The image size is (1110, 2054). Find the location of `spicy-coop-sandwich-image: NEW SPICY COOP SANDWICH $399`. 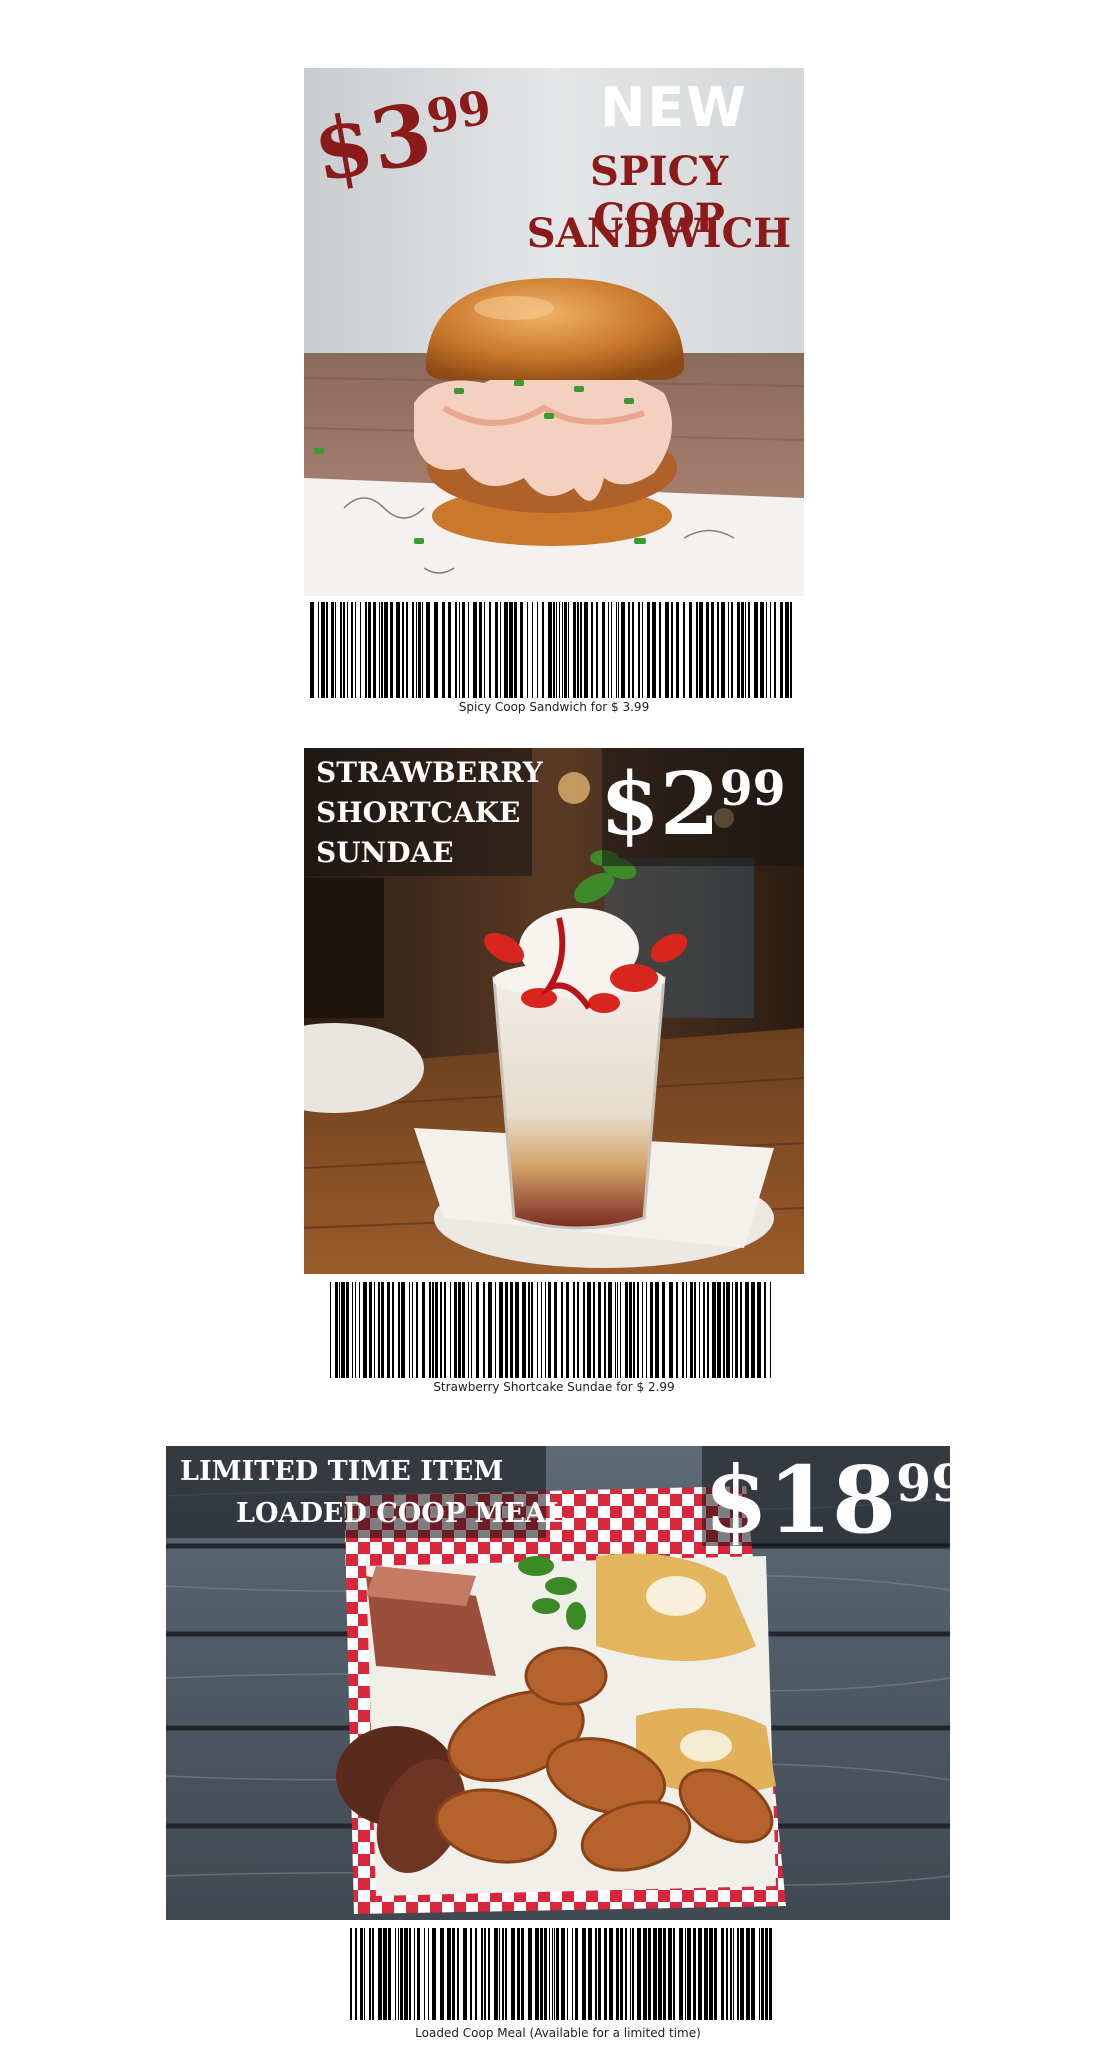

spicy-coop-sandwich-image: NEW SPICY COOP SANDWICH $399 is located at coordinates (554, 332).